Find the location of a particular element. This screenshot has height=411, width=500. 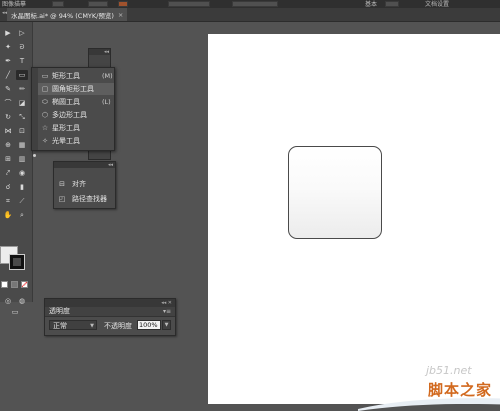

scale-tool-icon: ⤡ is located at coordinates (22, 117).